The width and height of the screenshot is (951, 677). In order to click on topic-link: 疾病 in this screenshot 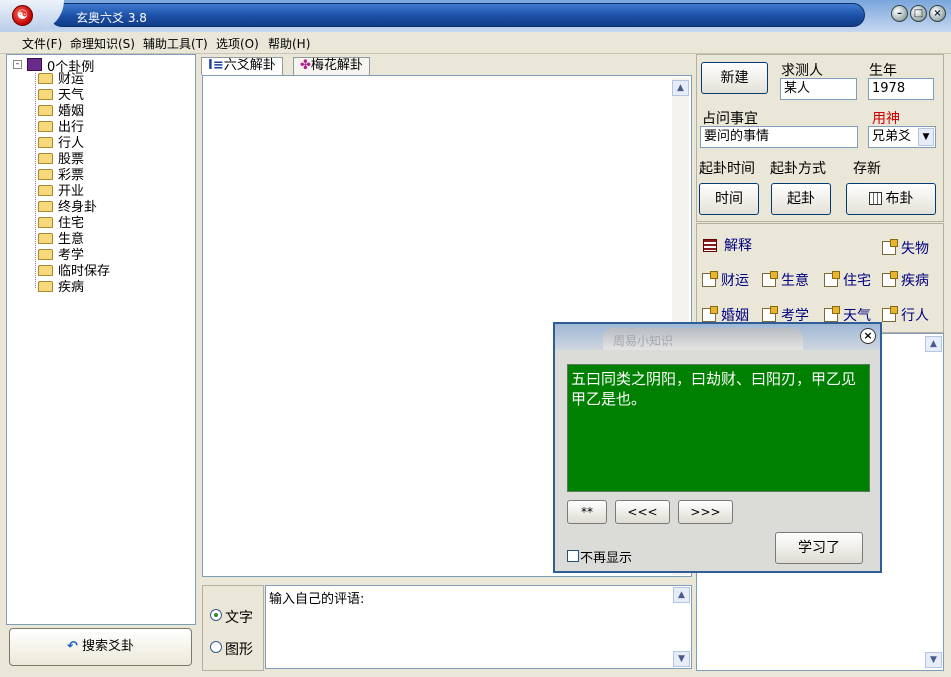, I will do `click(905, 280)`.